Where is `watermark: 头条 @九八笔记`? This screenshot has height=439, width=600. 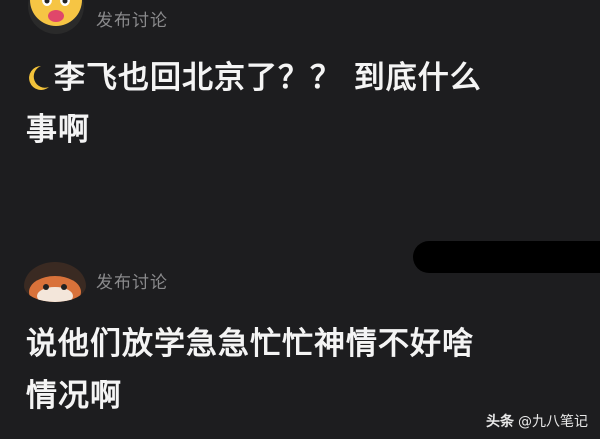 watermark: 头条 @九八笔记 is located at coordinates (537, 421).